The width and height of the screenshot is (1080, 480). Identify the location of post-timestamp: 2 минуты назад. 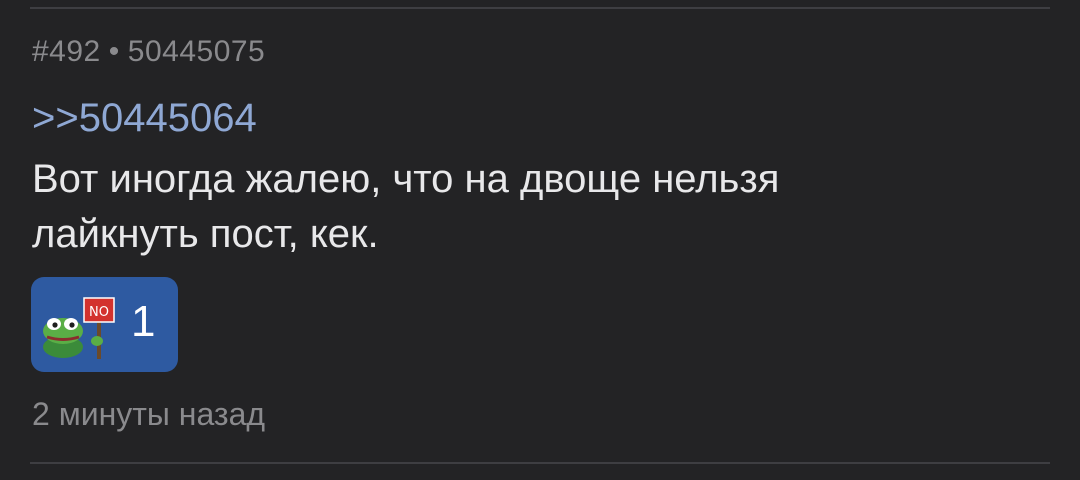
(149, 414).